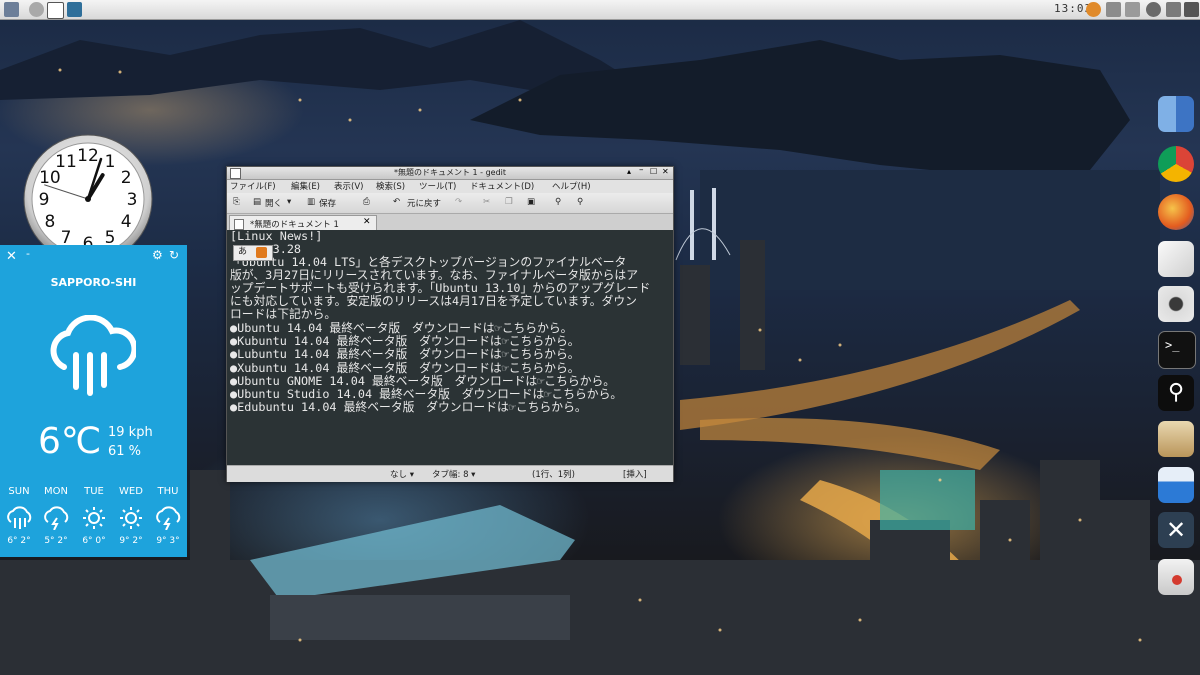  I want to click on window-titlebar: *無題のドキュメント 1 - gedit ▴ – ☐ ✕, so click(450, 172).